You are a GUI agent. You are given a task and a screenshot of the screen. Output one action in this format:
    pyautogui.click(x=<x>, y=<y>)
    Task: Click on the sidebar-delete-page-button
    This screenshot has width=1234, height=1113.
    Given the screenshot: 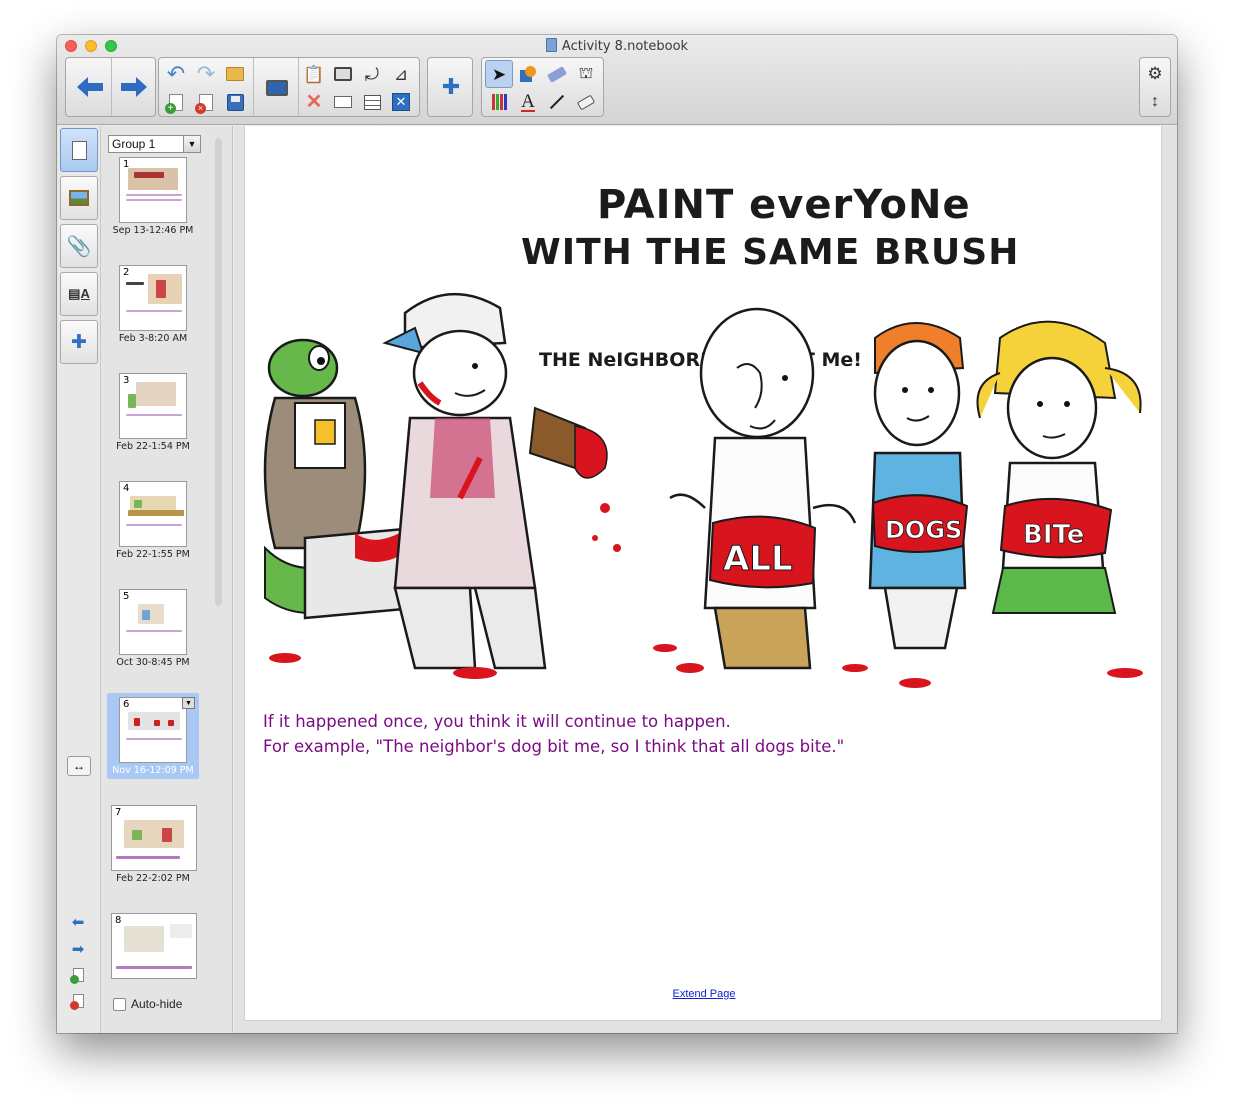 What is the action you would take?
    pyautogui.click(x=78, y=1001)
    